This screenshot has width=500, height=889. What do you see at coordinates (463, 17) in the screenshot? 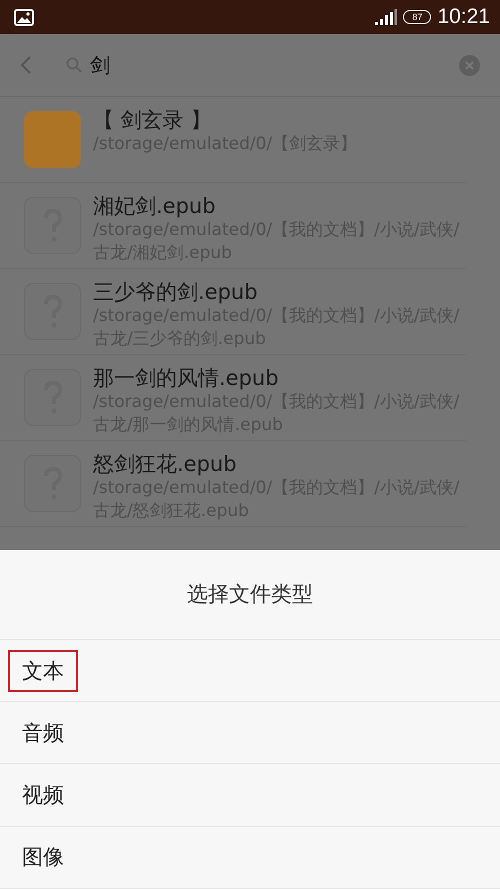
I see `clock-time: 10:21` at bounding box center [463, 17].